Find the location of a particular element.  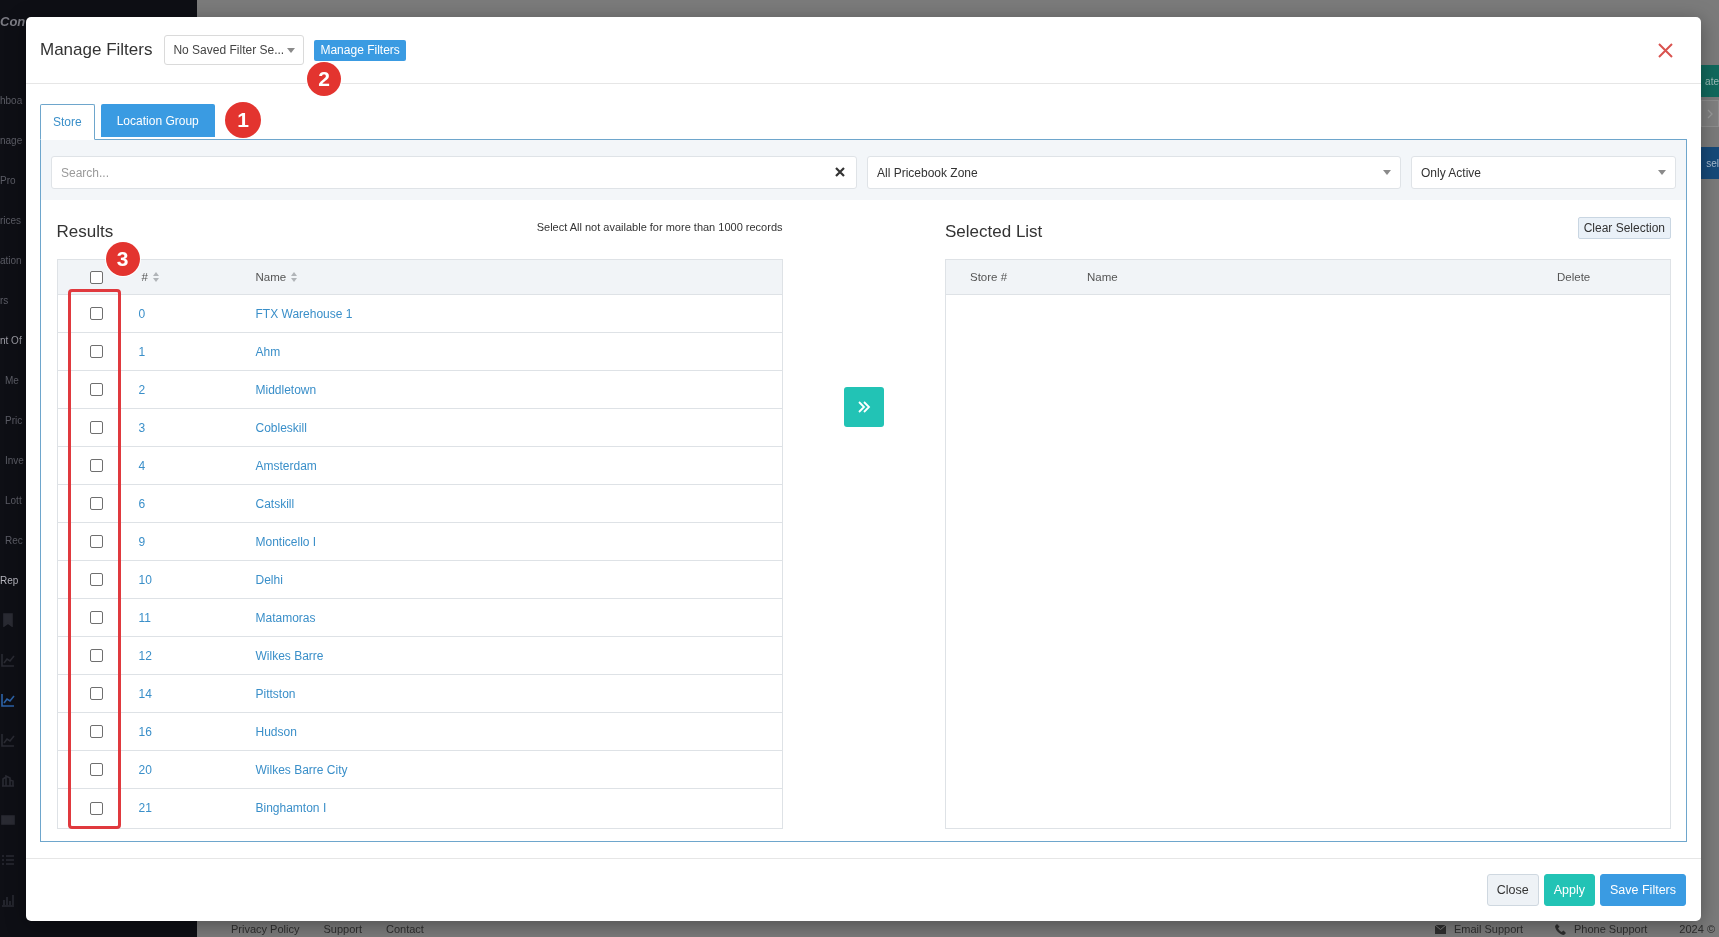

store-name-link: Monticello I is located at coordinates (286, 541).